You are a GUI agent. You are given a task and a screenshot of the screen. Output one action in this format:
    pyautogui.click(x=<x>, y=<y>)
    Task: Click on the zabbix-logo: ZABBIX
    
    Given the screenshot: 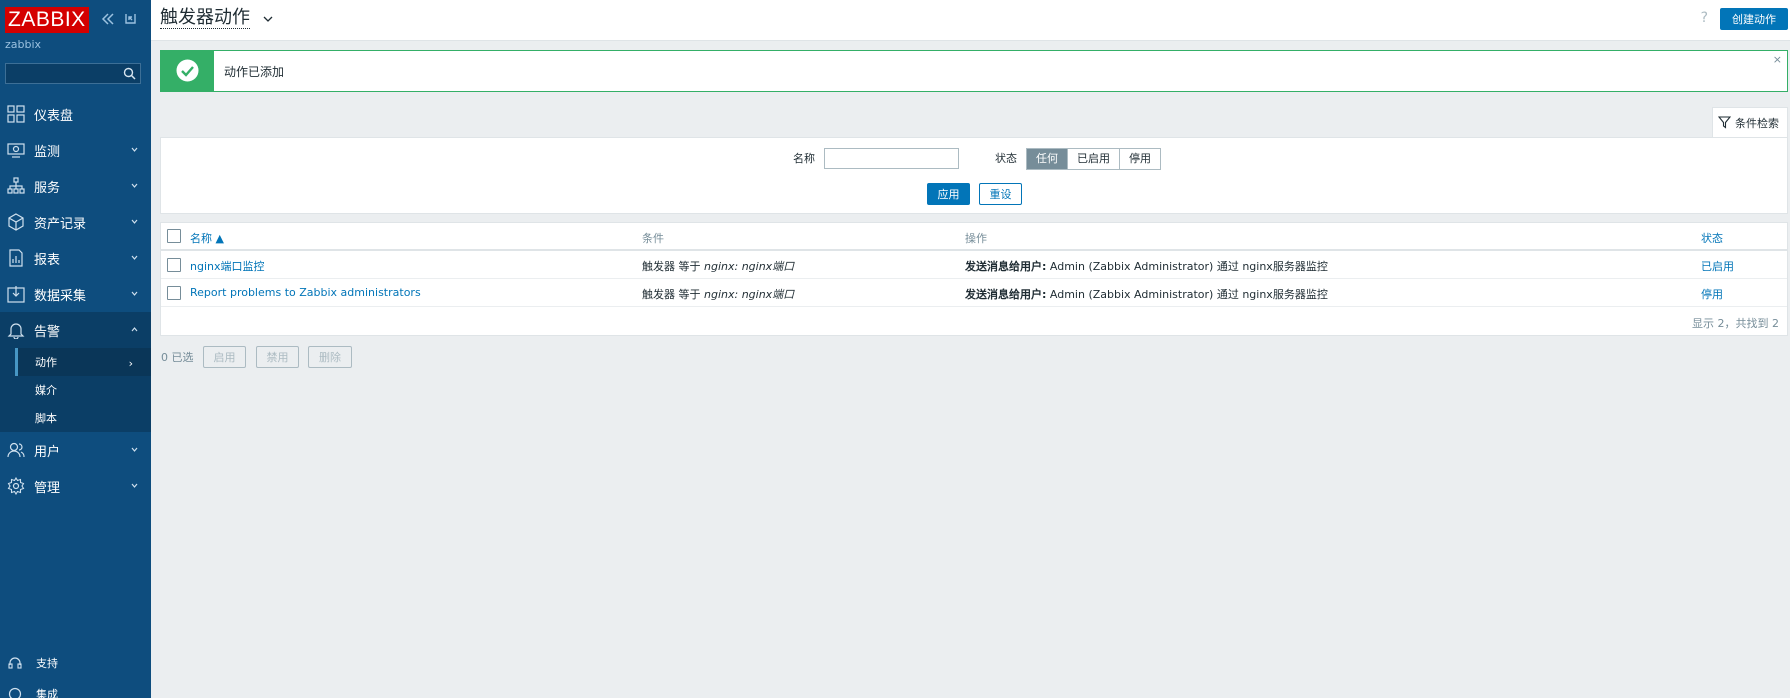 What is the action you would take?
    pyautogui.click(x=47, y=20)
    